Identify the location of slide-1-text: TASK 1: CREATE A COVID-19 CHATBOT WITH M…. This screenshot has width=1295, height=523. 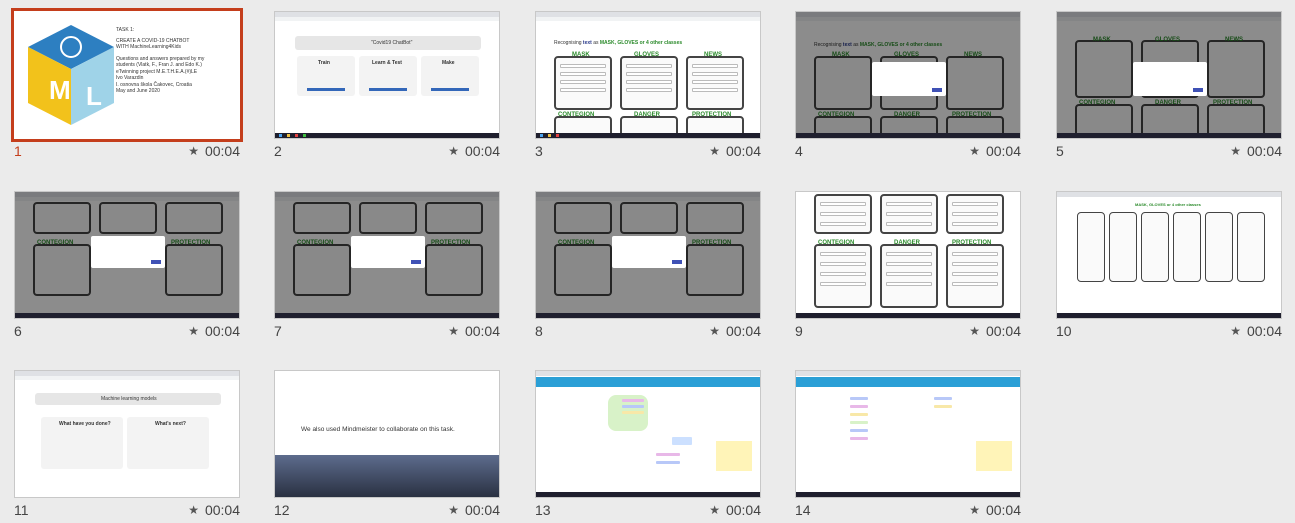
(171, 61).